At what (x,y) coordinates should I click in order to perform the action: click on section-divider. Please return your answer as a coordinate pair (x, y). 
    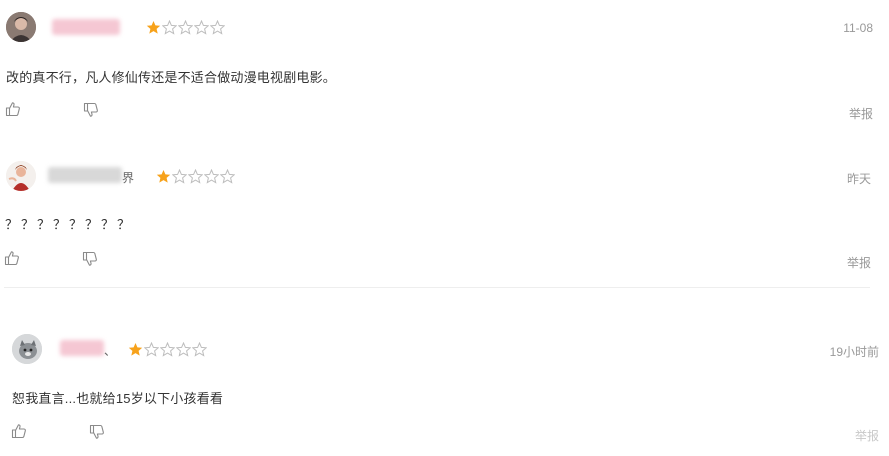
    Looking at the image, I should click on (437, 287).